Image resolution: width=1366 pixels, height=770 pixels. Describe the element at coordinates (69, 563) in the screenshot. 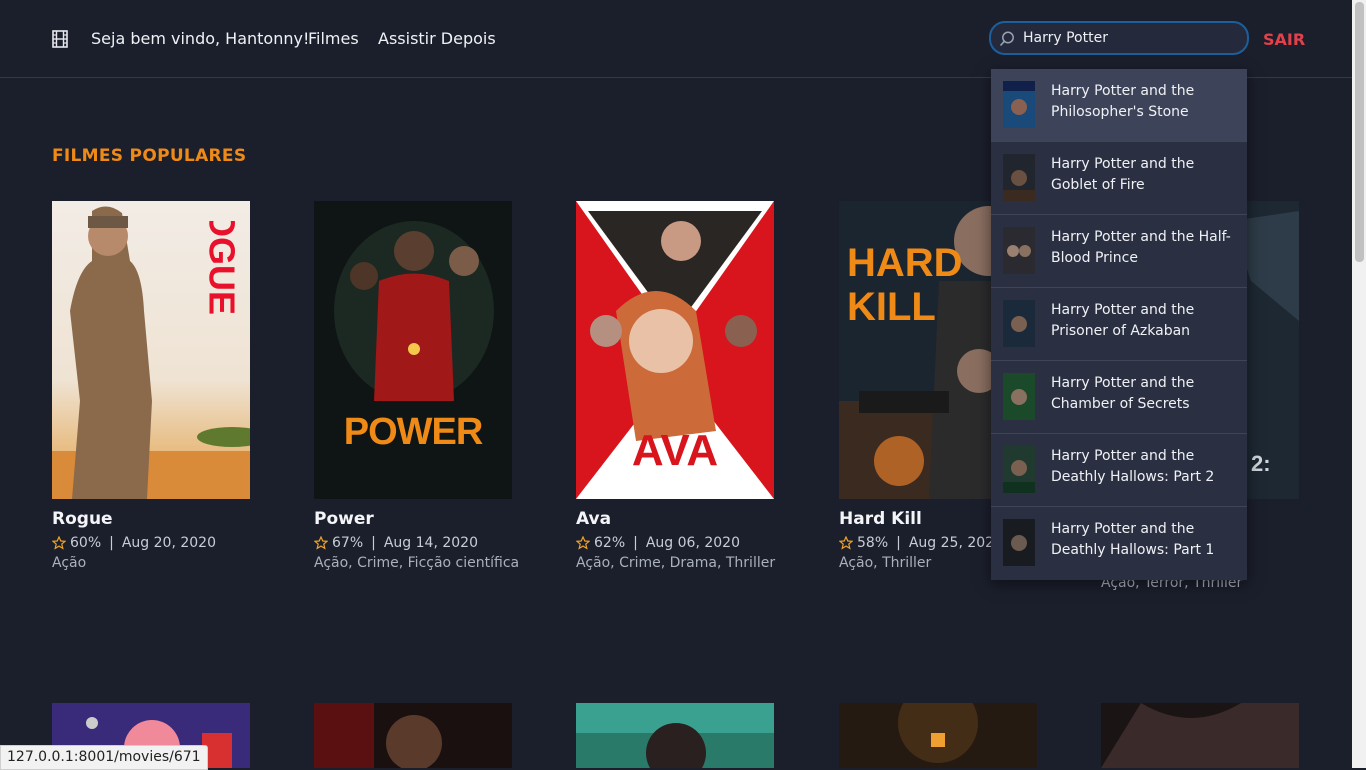

I see `movie-genres: Ação` at that location.